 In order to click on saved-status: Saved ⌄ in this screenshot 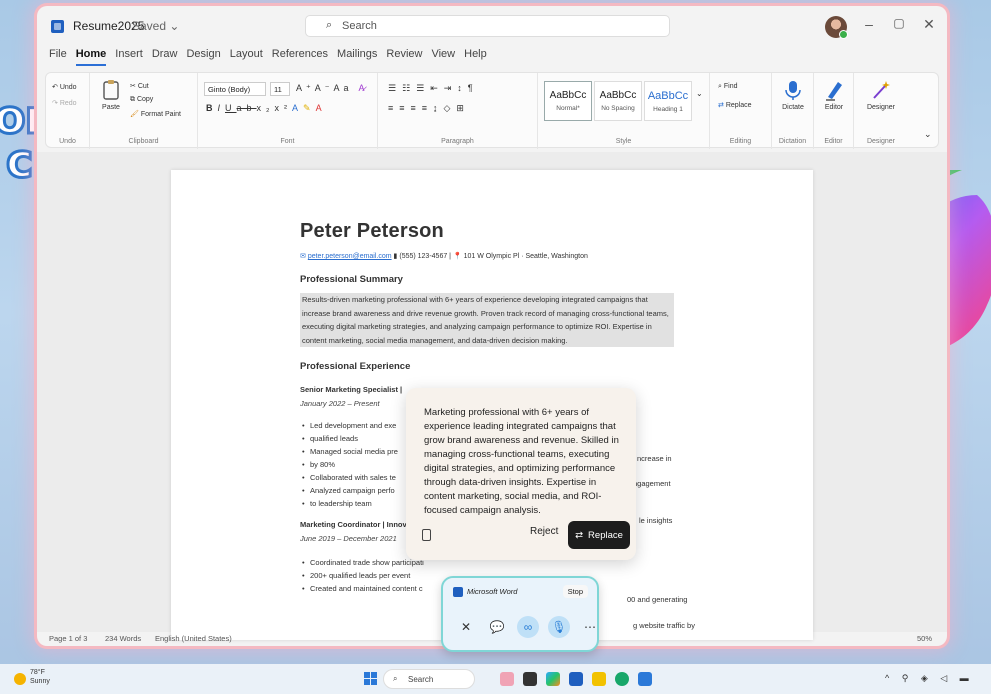, I will do `click(155, 26)`.